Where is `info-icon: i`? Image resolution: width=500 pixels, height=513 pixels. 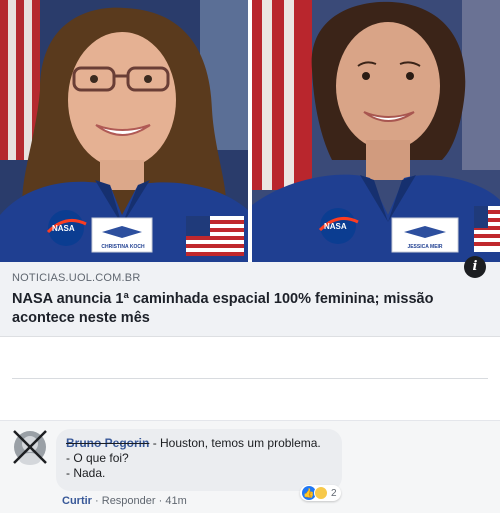 info-icon: i is located at coordinates (475, 267).